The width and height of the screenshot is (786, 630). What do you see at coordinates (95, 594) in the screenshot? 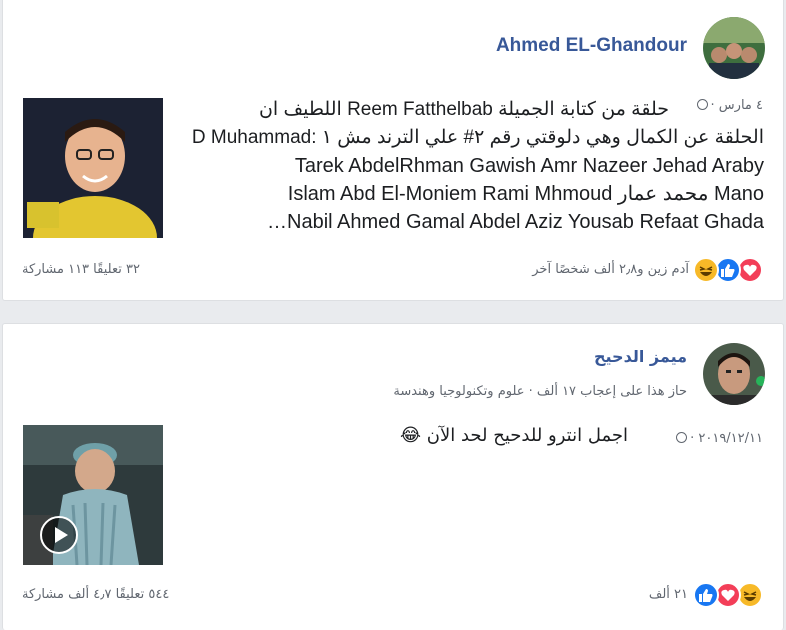
I see `comments-shares-count: ٥٤٤ تعليقًا ٤٫٧ ألف مشاركة` at bounding box center [95, 594].